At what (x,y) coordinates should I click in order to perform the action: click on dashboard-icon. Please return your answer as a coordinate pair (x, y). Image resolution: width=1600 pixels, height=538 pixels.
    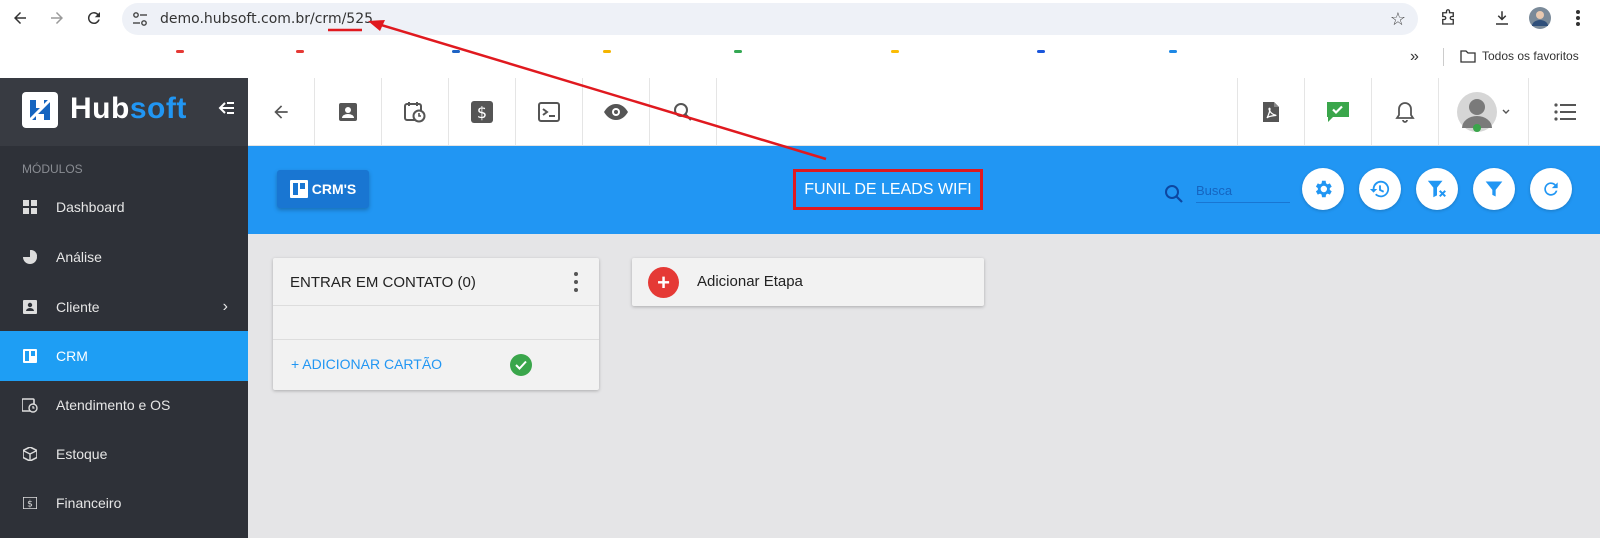
    Looking at the image, I should click on (28, 207).